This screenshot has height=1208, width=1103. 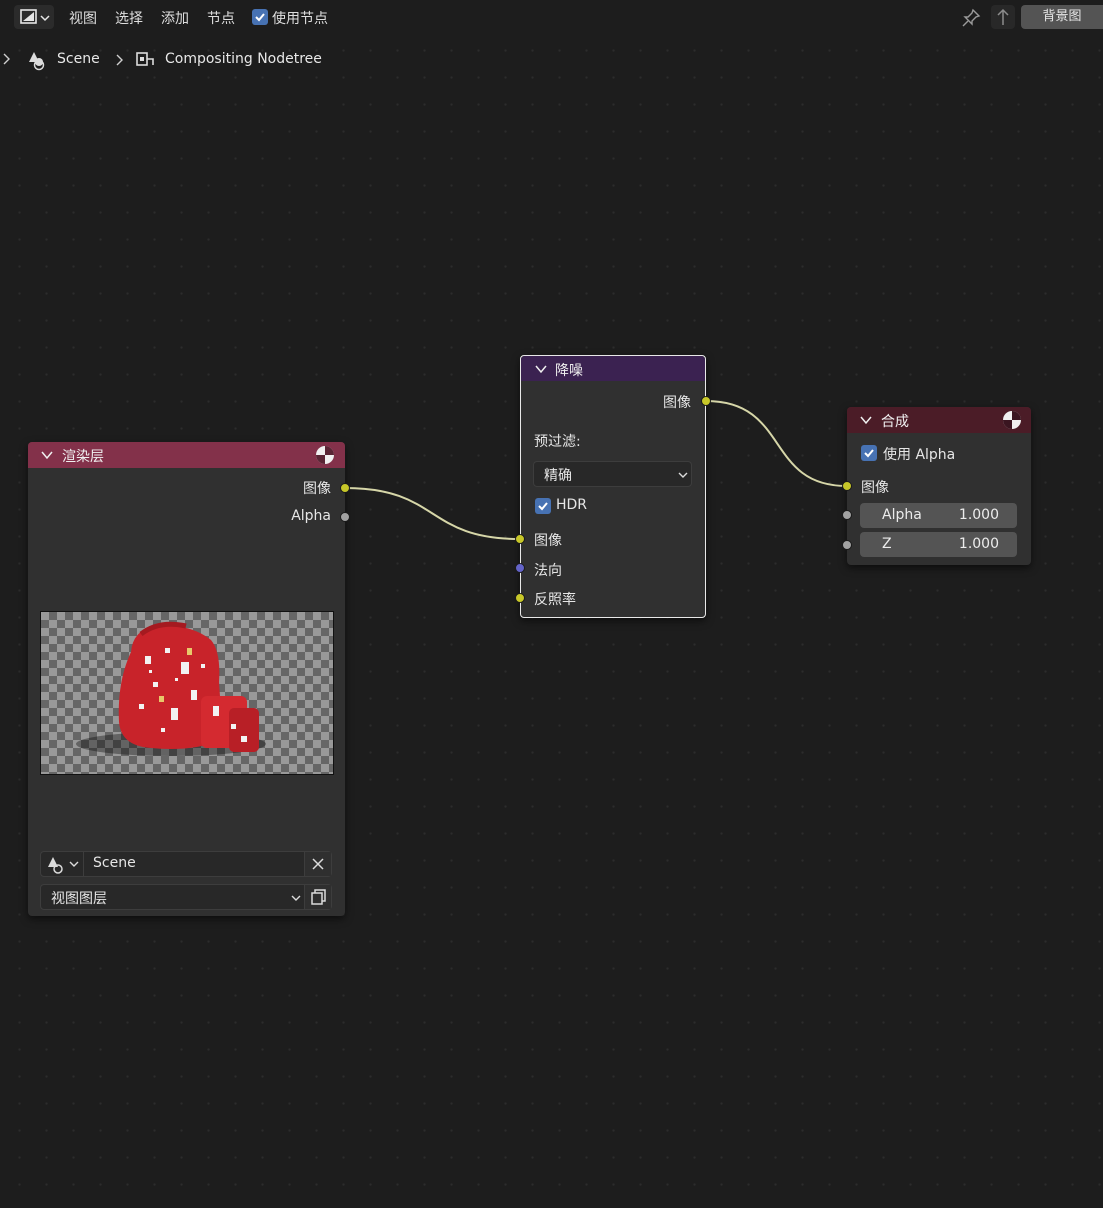 What do you see at coordinates (569, 371) in the screenshot?
I see `denoise-title: 降噪` at bounding box center [569, 371].